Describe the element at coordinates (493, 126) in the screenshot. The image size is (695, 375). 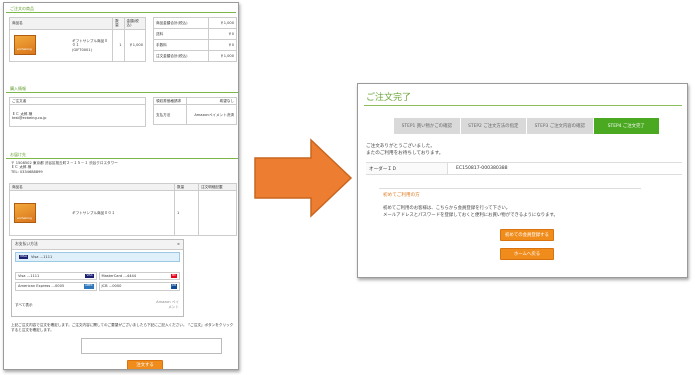
I see `step-2: STEP2 ご注文方法の指定` at that location.